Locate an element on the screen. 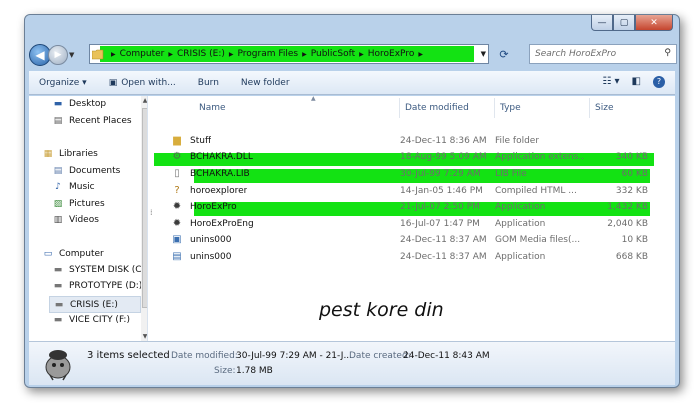 This screenshot has height=412, width=700. pictures-icon: ▨ is located at coordinates (58, 204).